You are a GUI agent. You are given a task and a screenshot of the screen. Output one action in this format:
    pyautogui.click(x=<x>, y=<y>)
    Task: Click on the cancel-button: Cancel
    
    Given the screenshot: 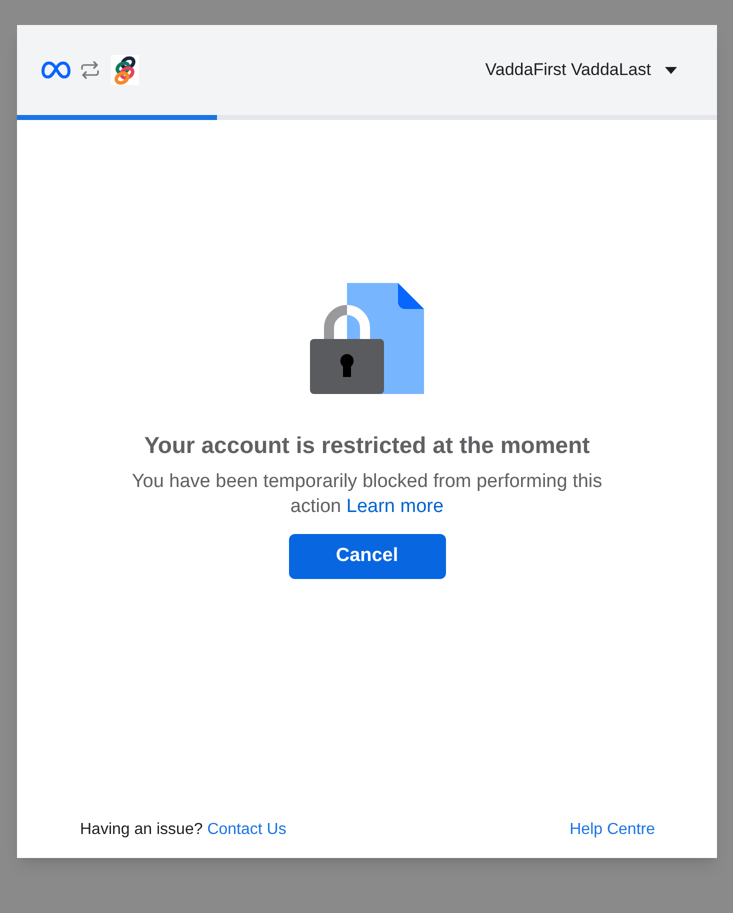 What is the action you would take?
    pyautogui.click(x=367, y=556)
    